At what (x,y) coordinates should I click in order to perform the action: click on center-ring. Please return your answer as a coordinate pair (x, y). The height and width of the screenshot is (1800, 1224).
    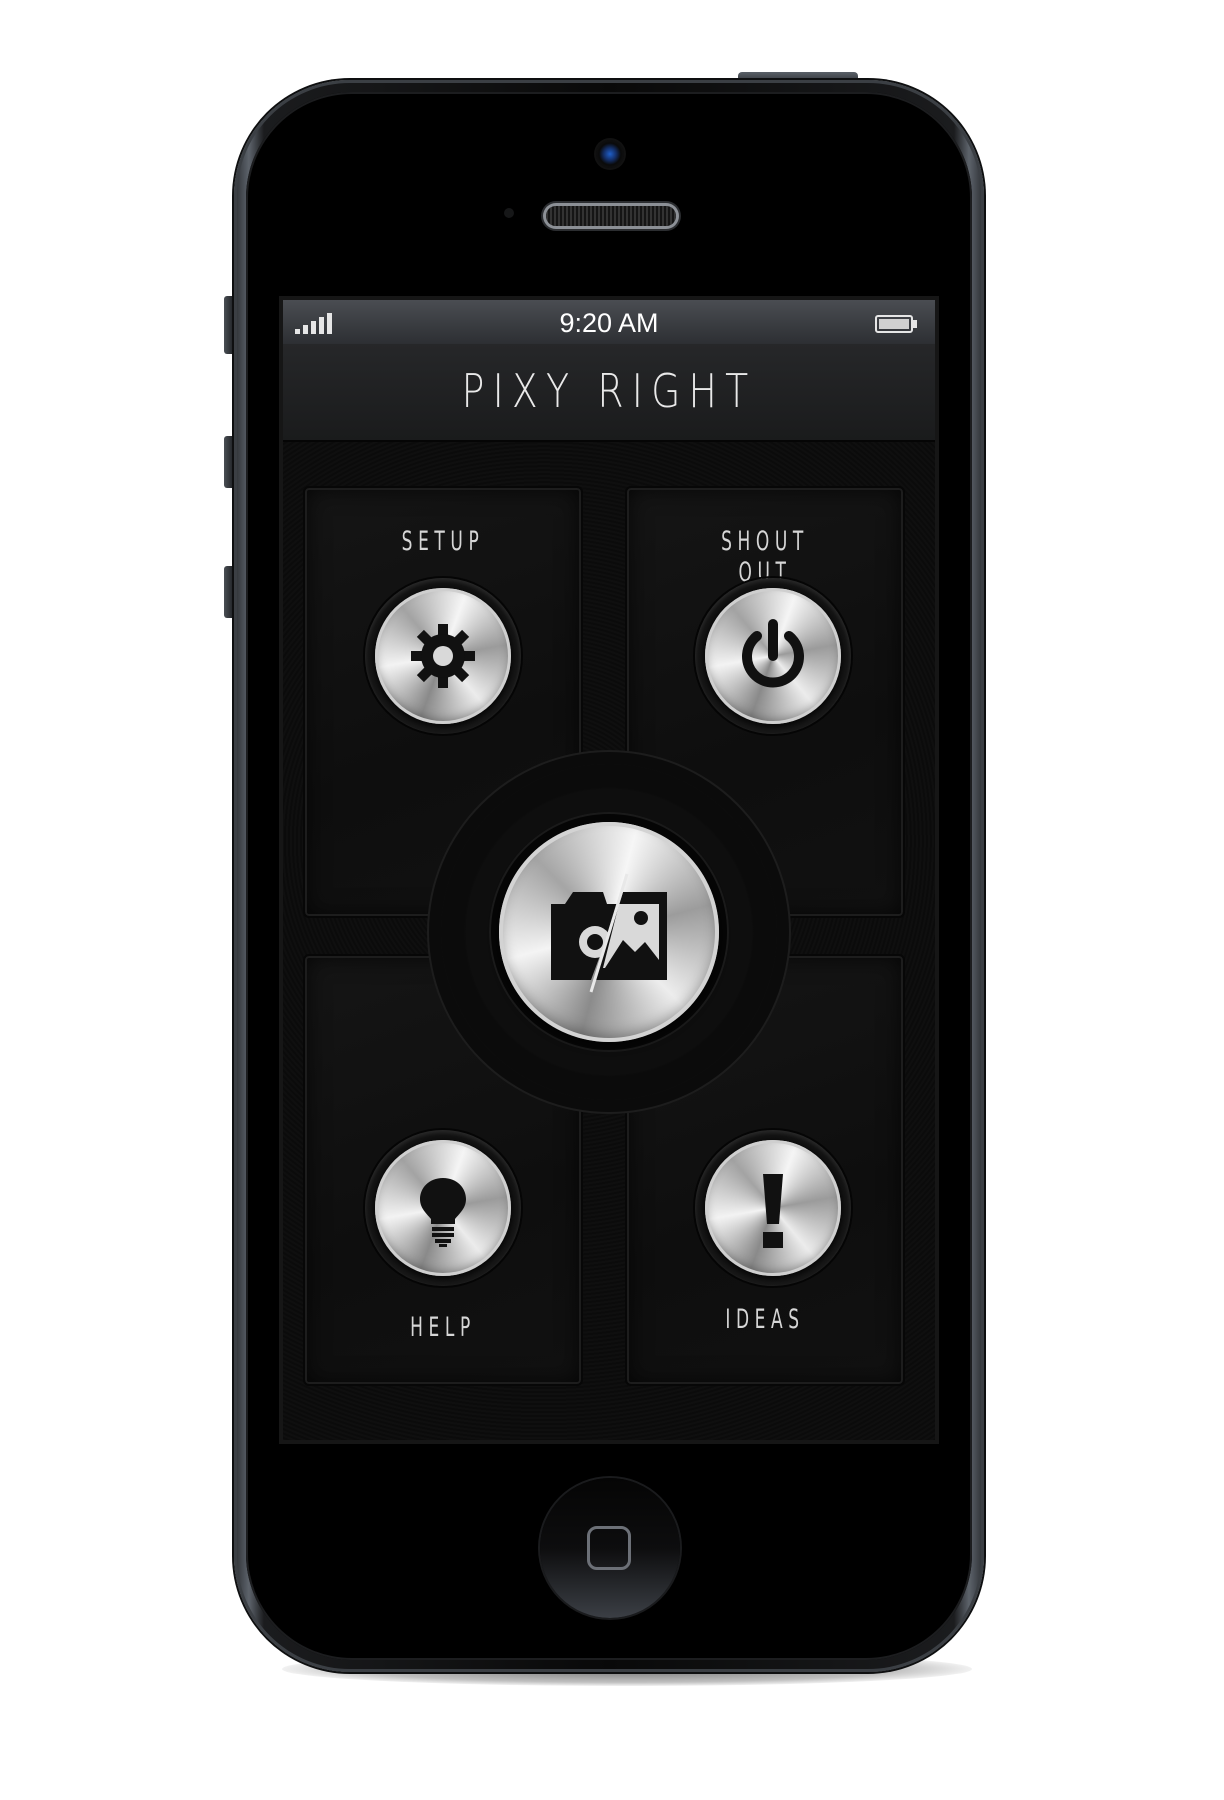
    Looking at the image, I should click on (609, 932).